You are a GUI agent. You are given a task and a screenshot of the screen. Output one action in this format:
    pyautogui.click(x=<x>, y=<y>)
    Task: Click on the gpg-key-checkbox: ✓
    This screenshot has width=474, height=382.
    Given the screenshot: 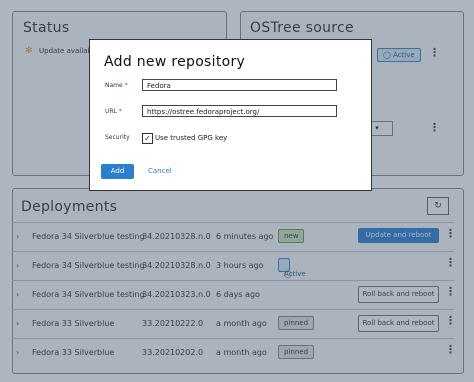 What is the action you would take?
    pyautogui.click(x=147, y=138)
    